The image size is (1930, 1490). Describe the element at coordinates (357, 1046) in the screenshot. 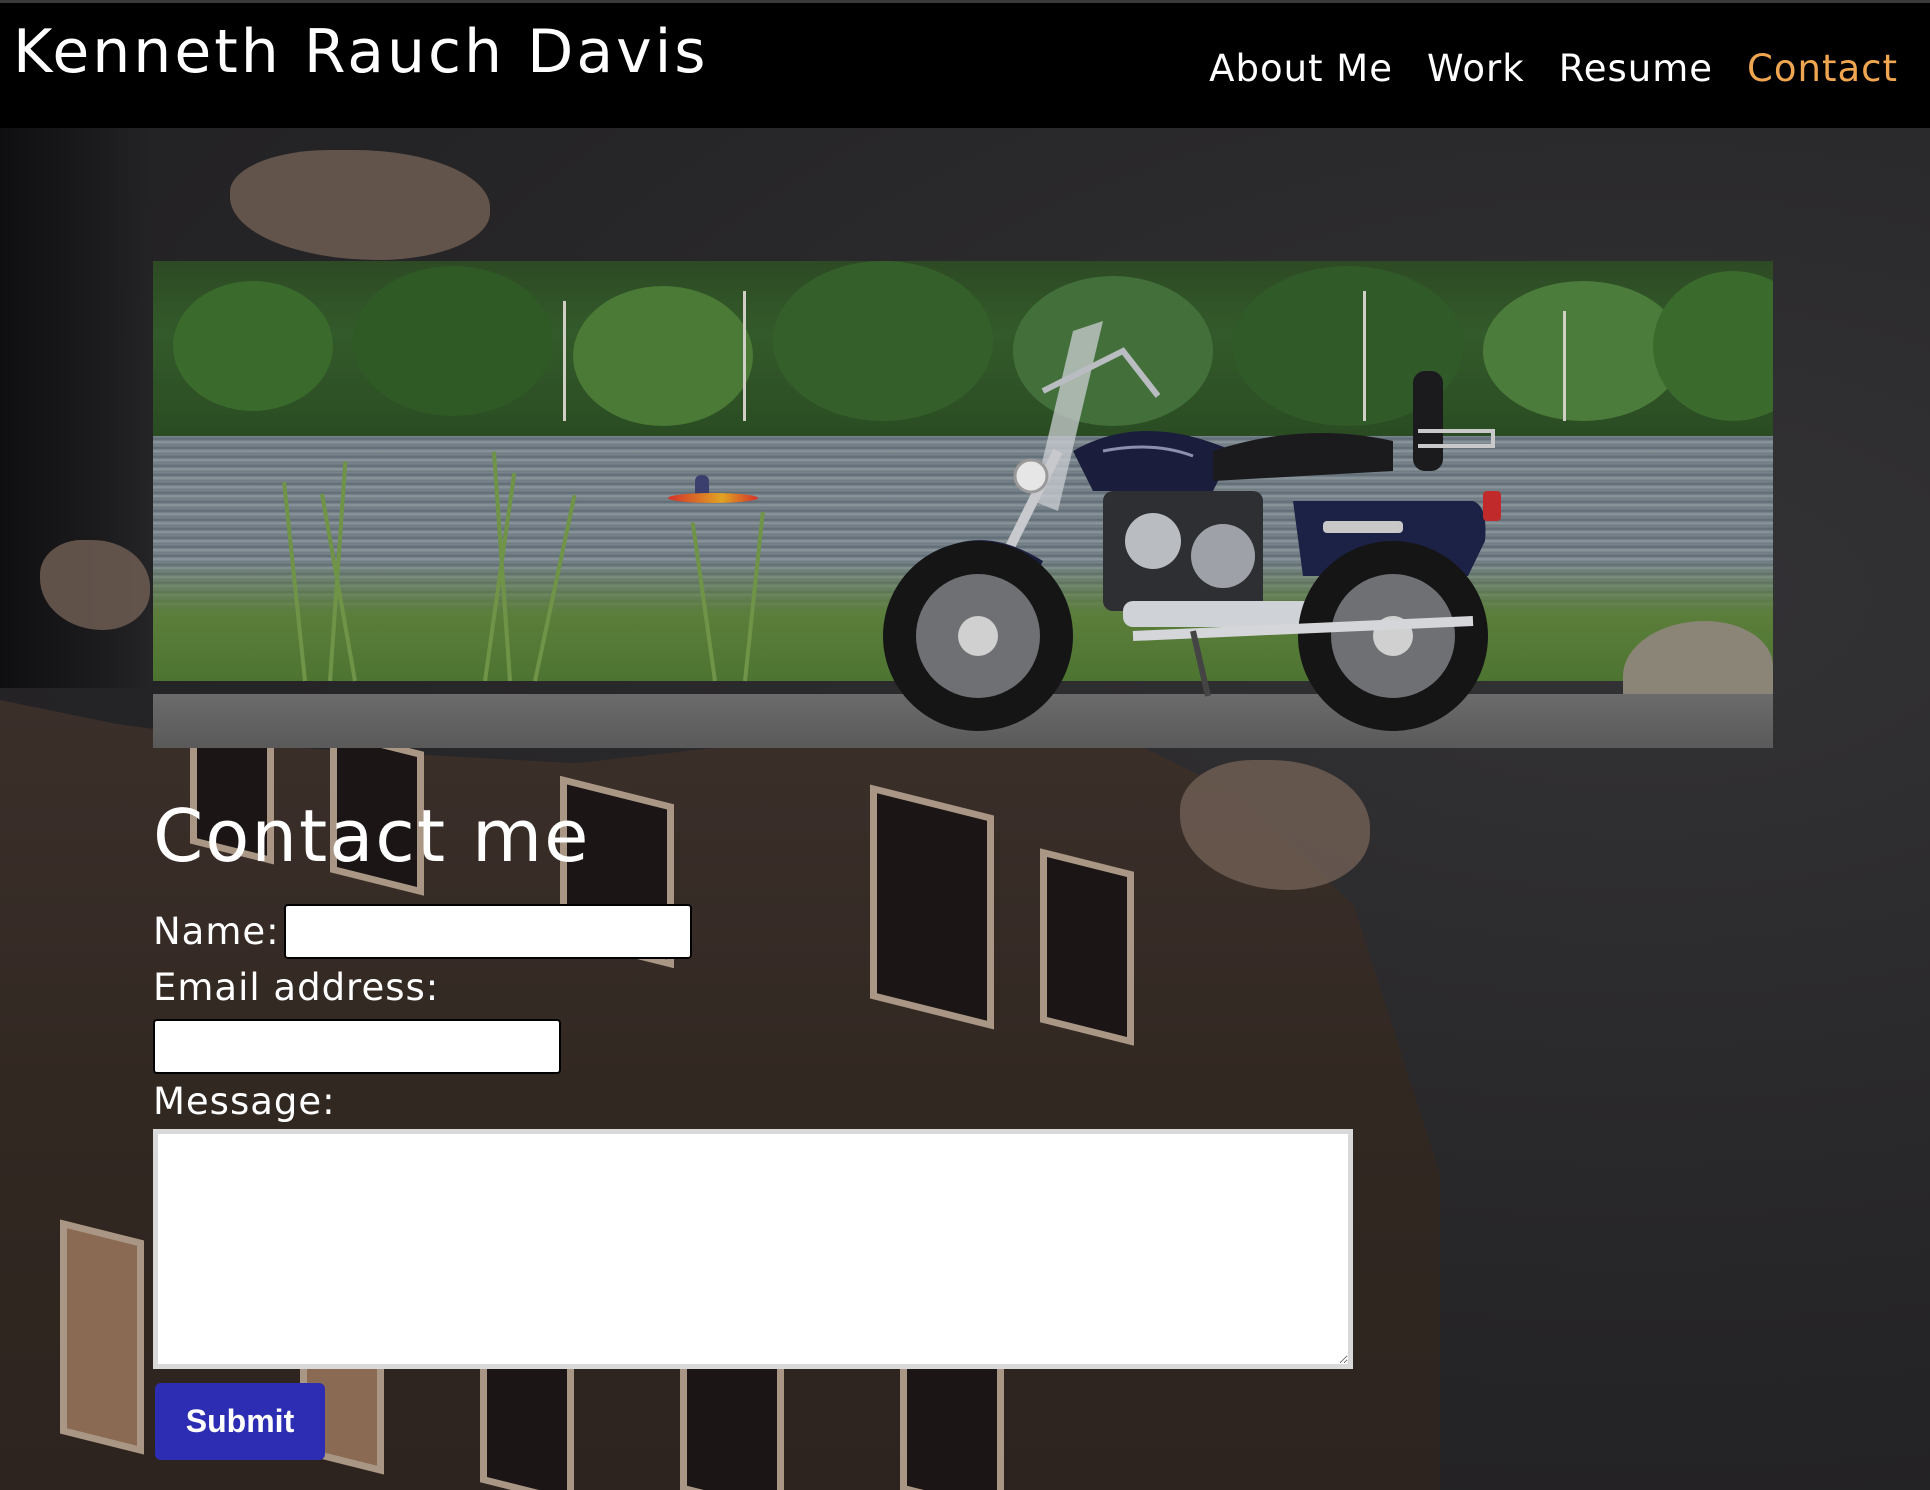

I see `email-input` at that location.